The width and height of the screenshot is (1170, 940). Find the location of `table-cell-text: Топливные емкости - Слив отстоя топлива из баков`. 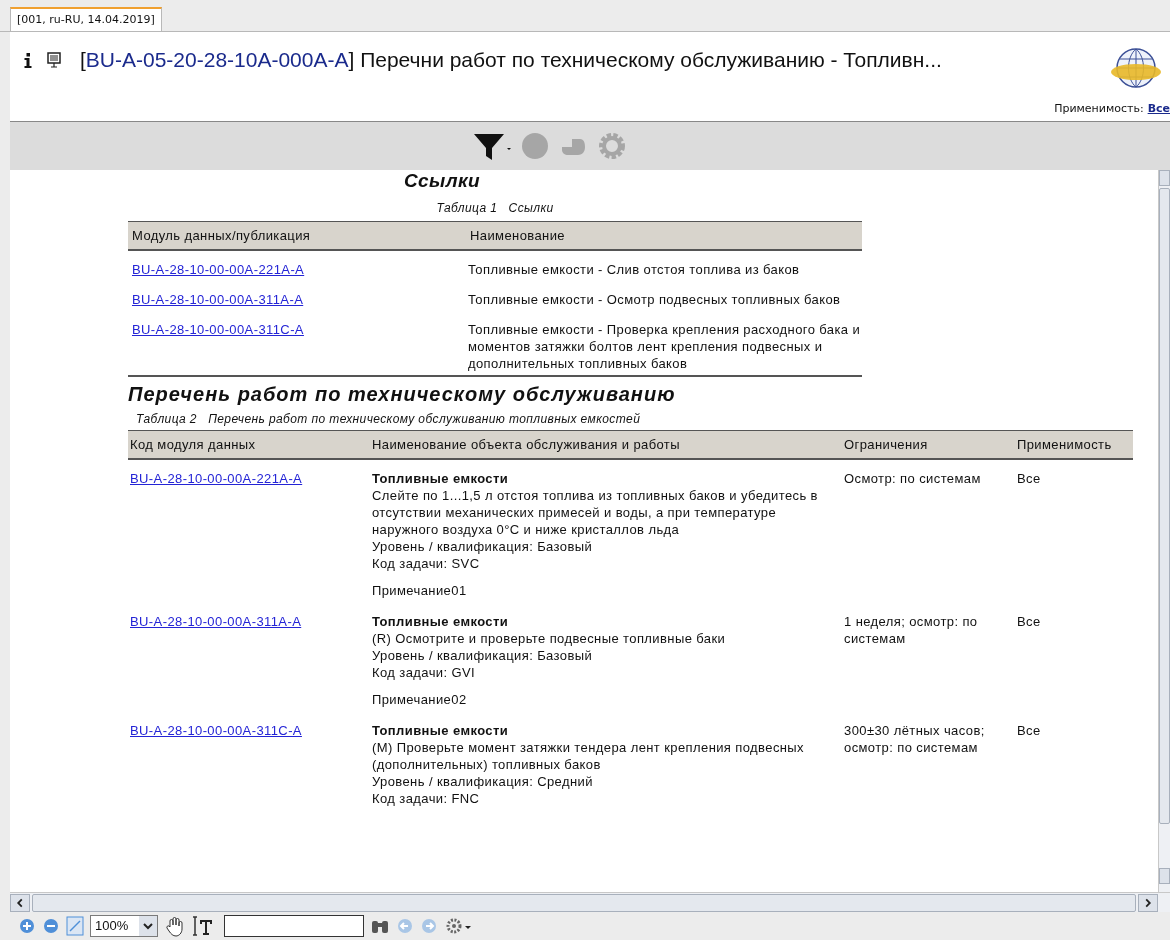

table-cell-text: Топливные емкости - Слив отстоя топлива из баков is located at coordinates (634, 269).